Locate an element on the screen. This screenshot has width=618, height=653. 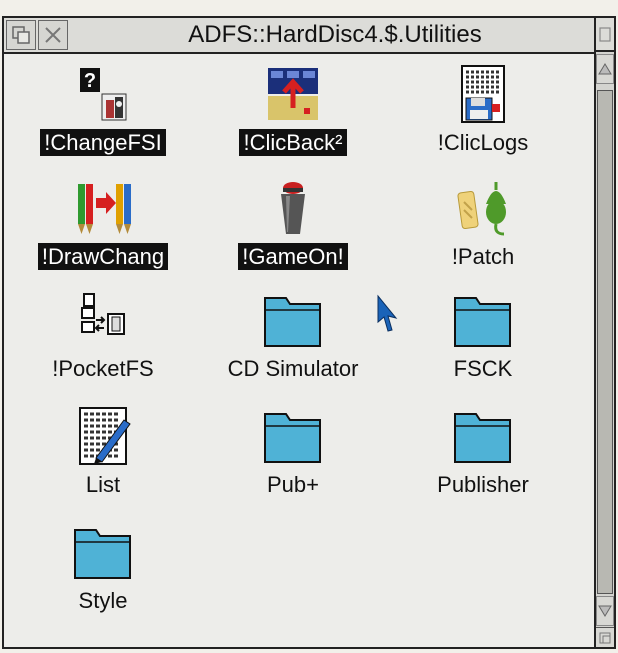
resize-icon is located at coordinates (605, 637).